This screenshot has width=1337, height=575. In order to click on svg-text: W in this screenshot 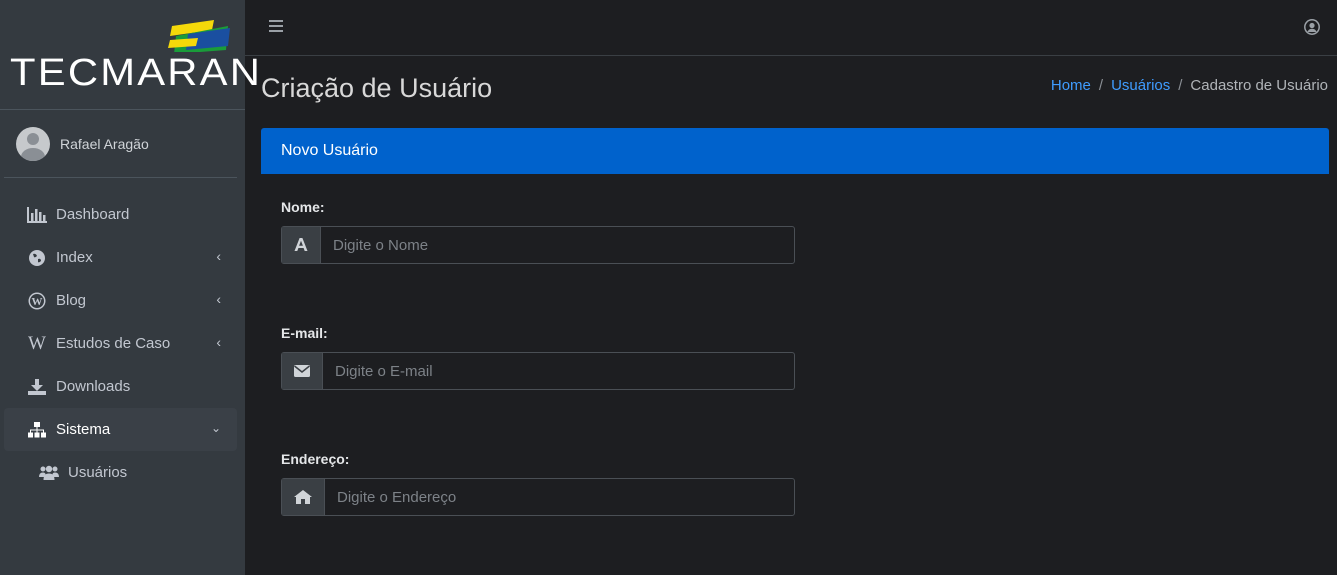, I will do `click(37, 302)`.